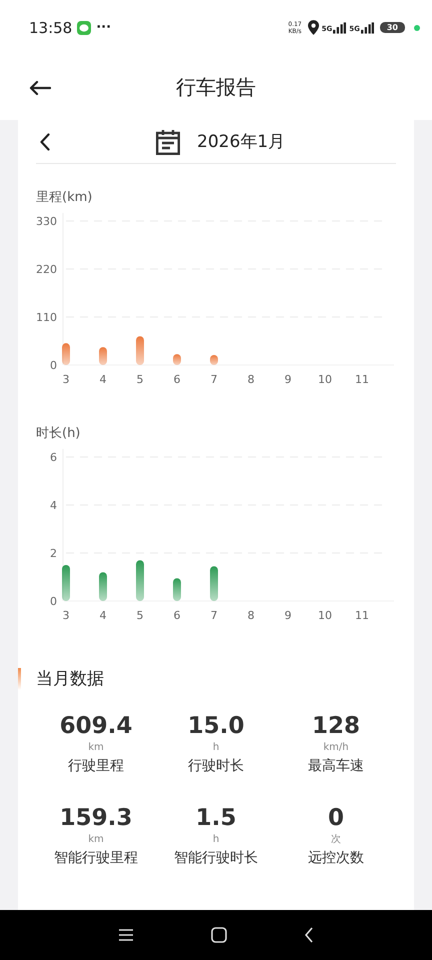  Describe the element at coordinates (336, 766) in the screenshot. I see `stat-label: 最高车速` at that location.